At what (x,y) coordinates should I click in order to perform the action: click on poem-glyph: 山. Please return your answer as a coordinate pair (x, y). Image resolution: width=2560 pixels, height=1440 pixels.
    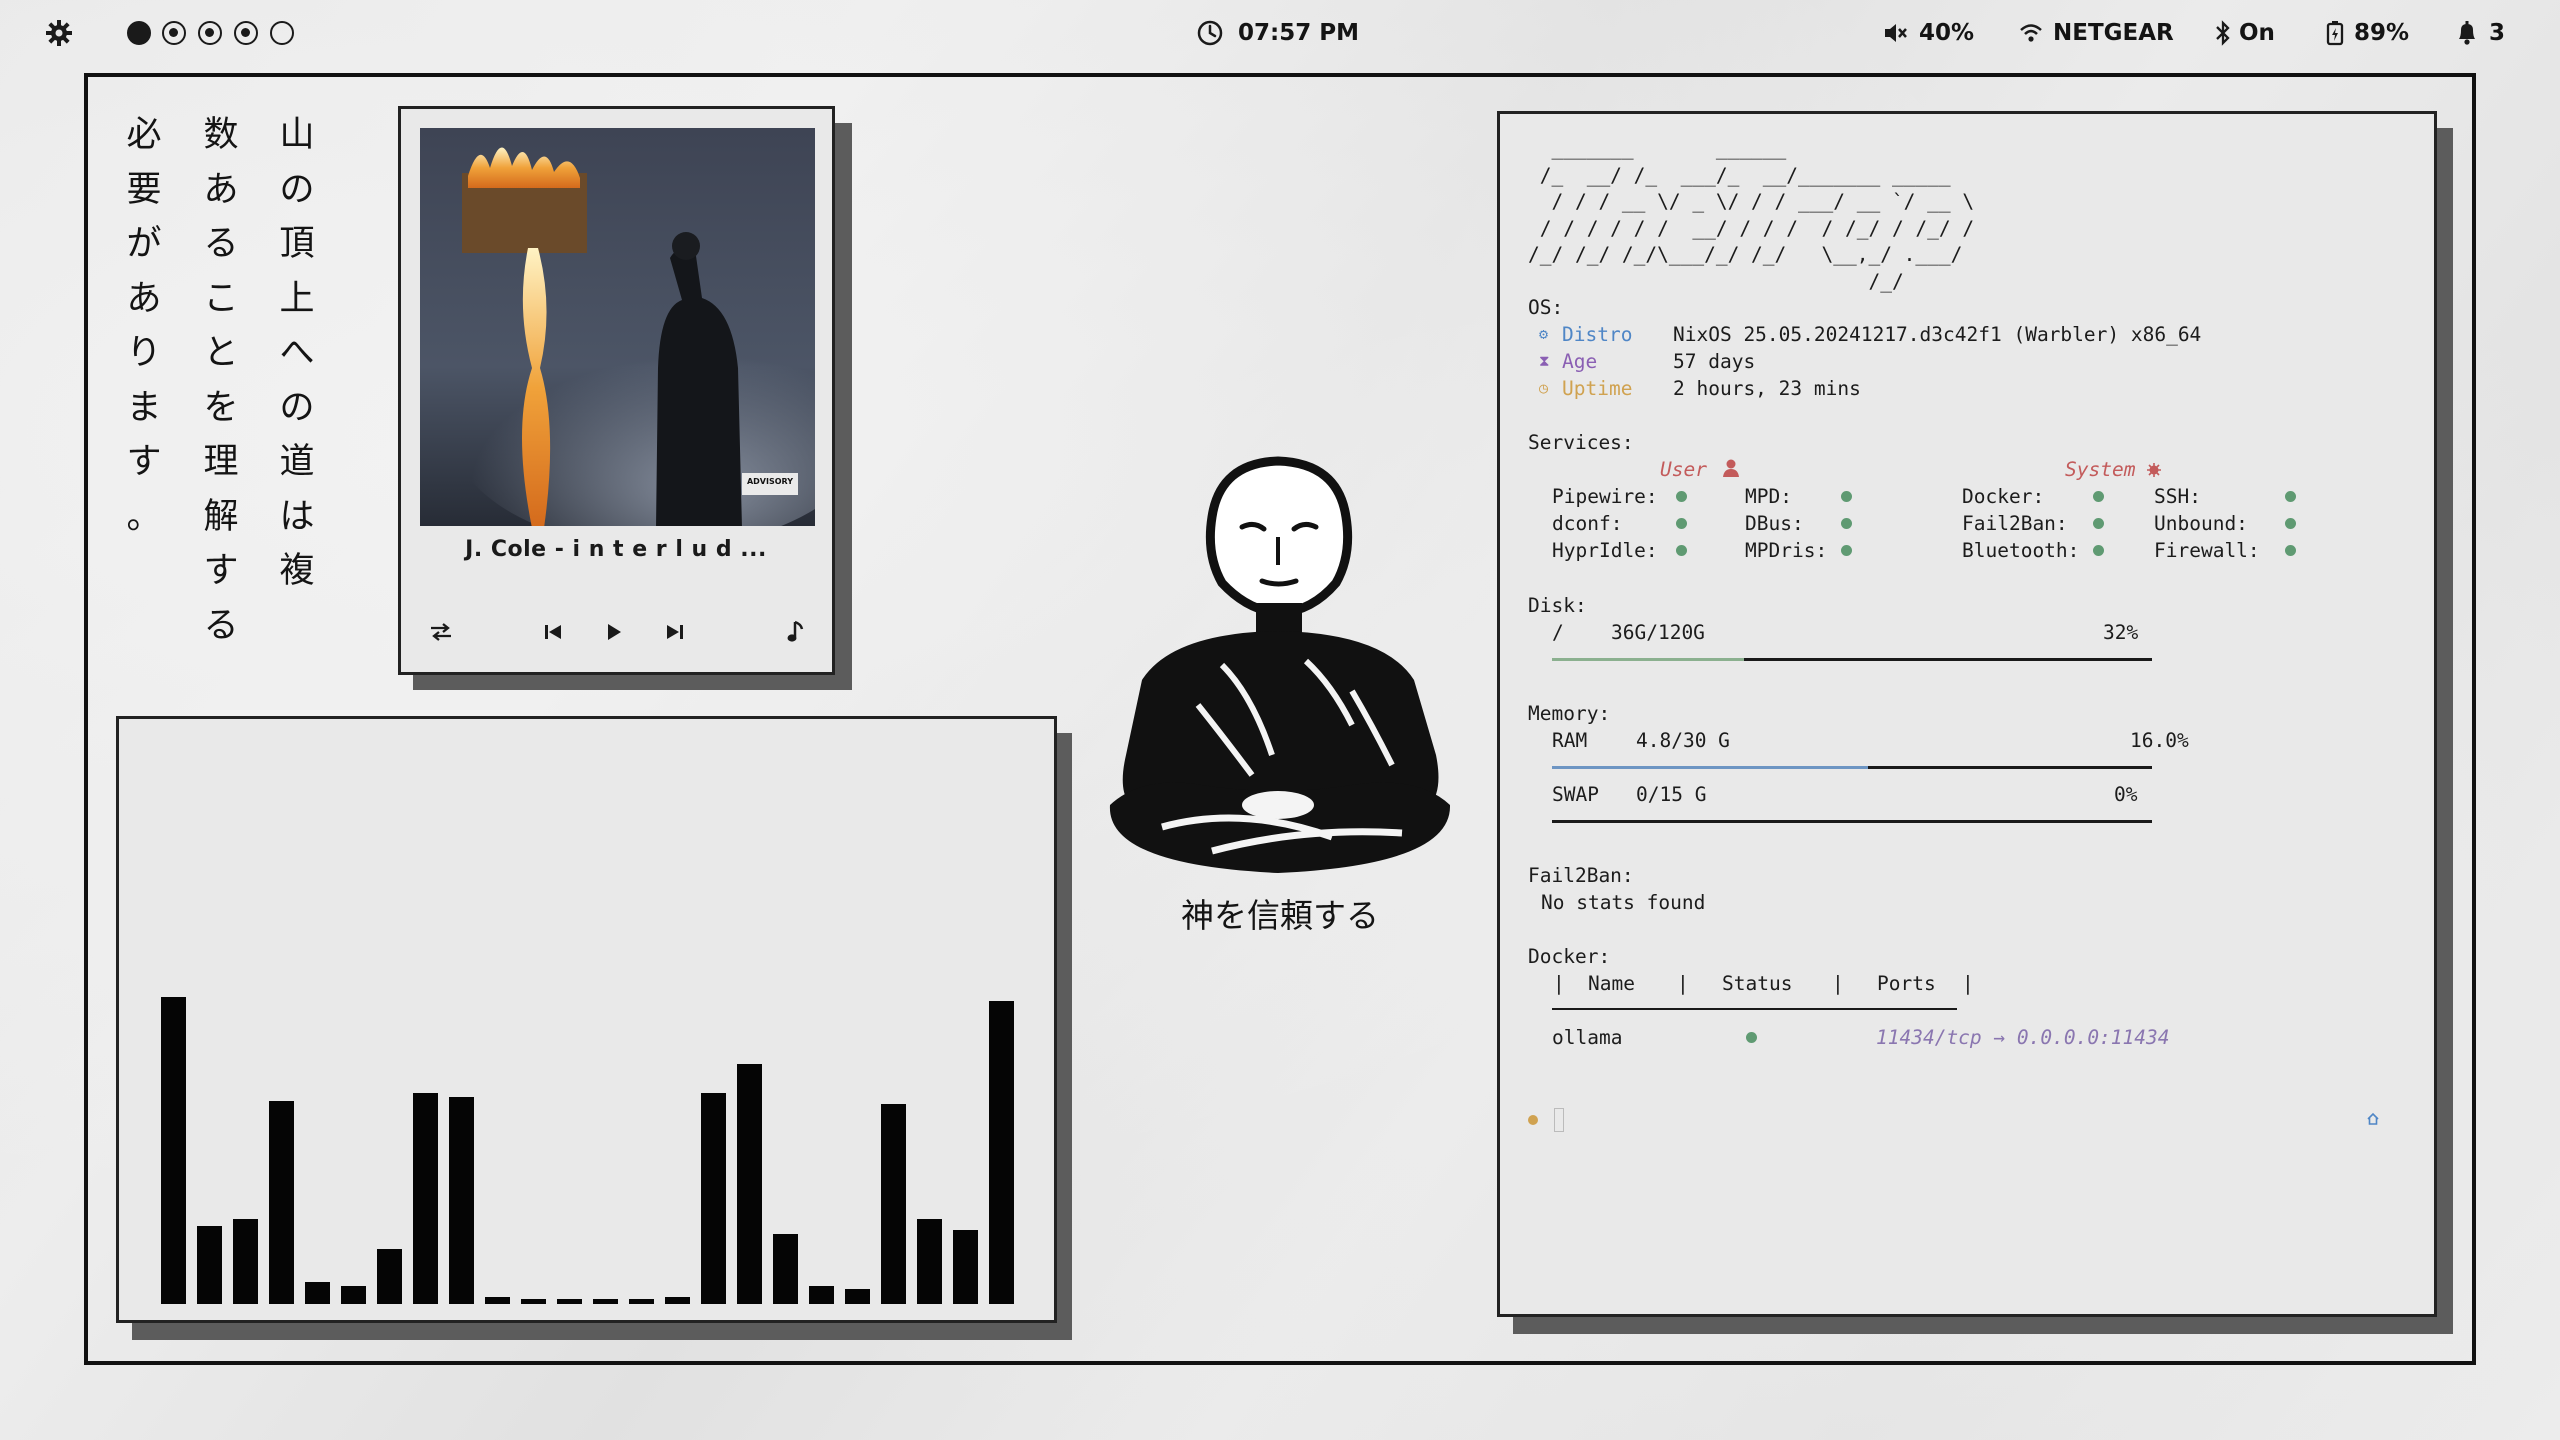
    Looking at the image, I should click on (297, 135).